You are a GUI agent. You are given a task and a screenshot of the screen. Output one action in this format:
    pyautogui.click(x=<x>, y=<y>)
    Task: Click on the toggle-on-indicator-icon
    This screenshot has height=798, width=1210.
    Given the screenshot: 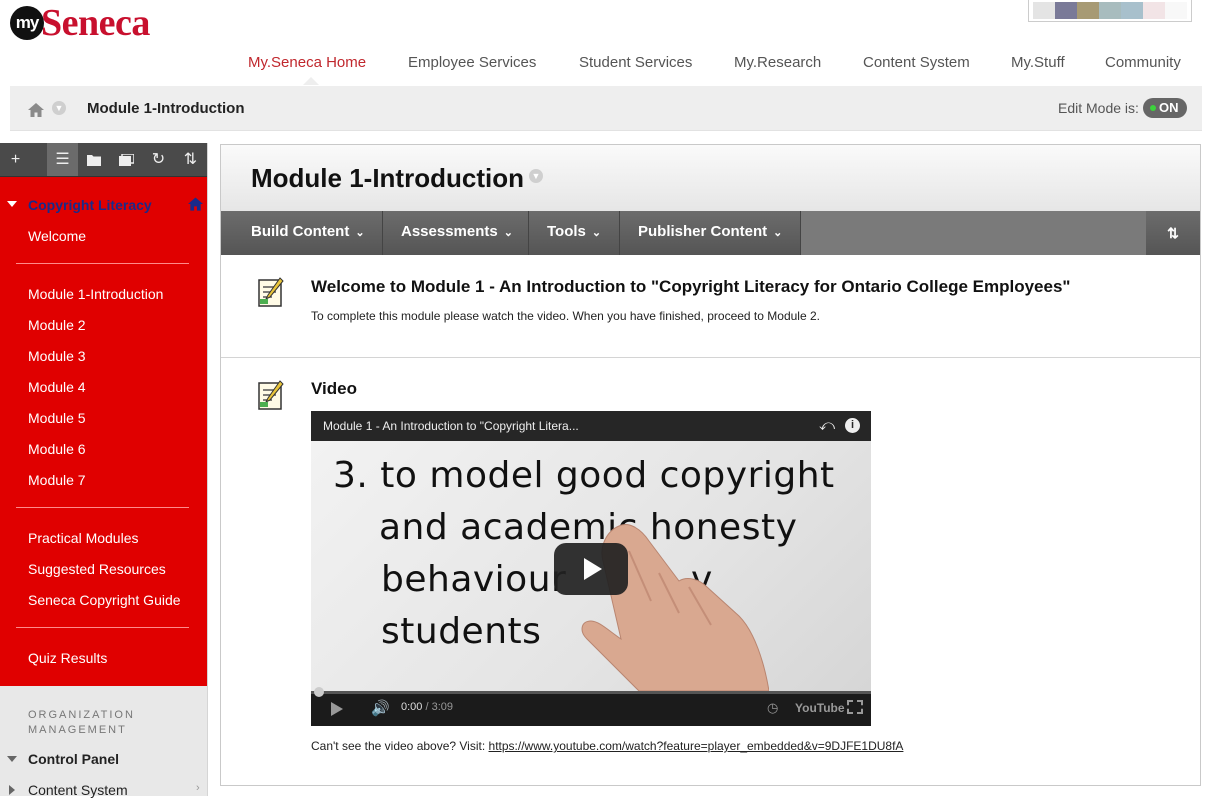 What is the action you would take?
    pyautogui.click(x=1153, y=108)
    